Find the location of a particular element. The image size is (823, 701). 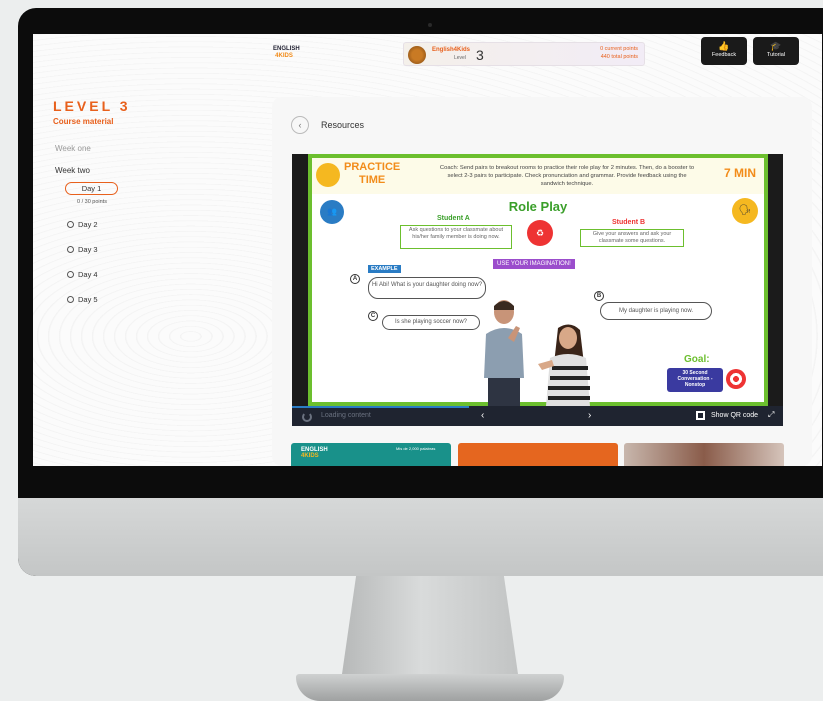

week-two-item: Week two is located at coordinates (72, 170).